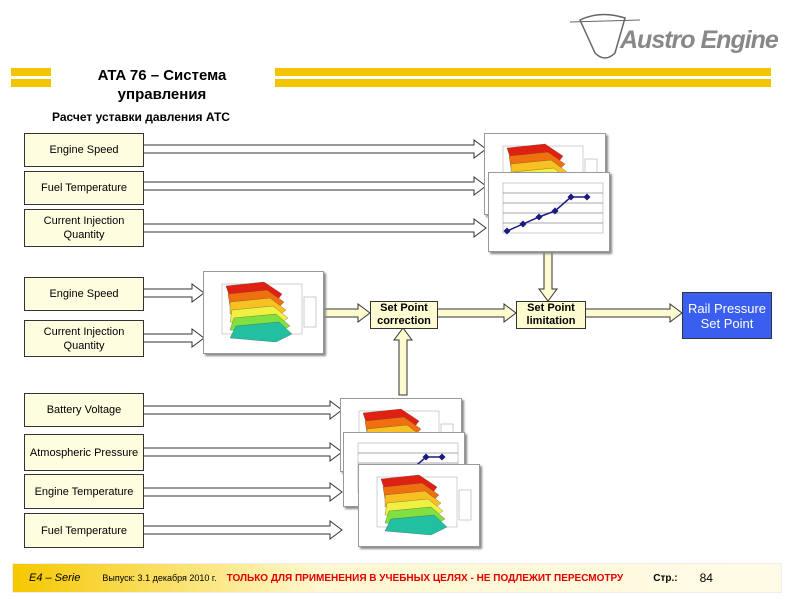 The image size is (800, 600). Describe the element at coordinates (84, 452) in the screenshot. I see `input-atmospheric-pressure: Atmospheric Pressure` at that location.